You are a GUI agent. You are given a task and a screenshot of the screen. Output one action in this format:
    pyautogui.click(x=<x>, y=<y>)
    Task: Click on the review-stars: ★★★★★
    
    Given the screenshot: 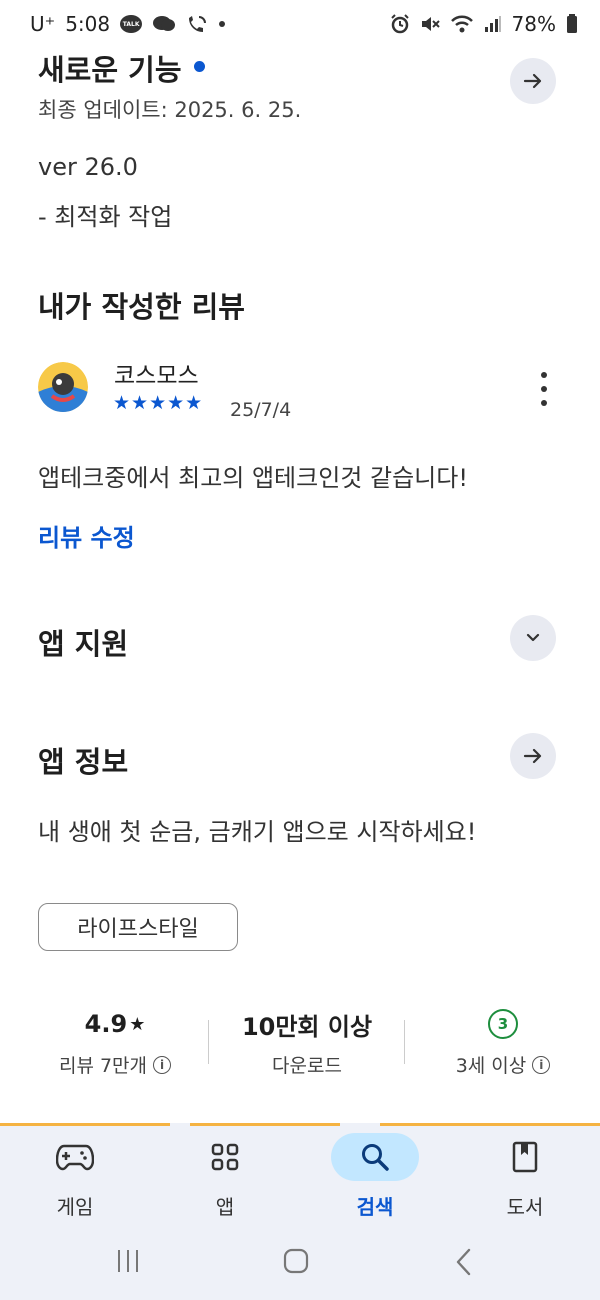 What is the action you would take?
    pyautogui.click(x=158, y=403)
    